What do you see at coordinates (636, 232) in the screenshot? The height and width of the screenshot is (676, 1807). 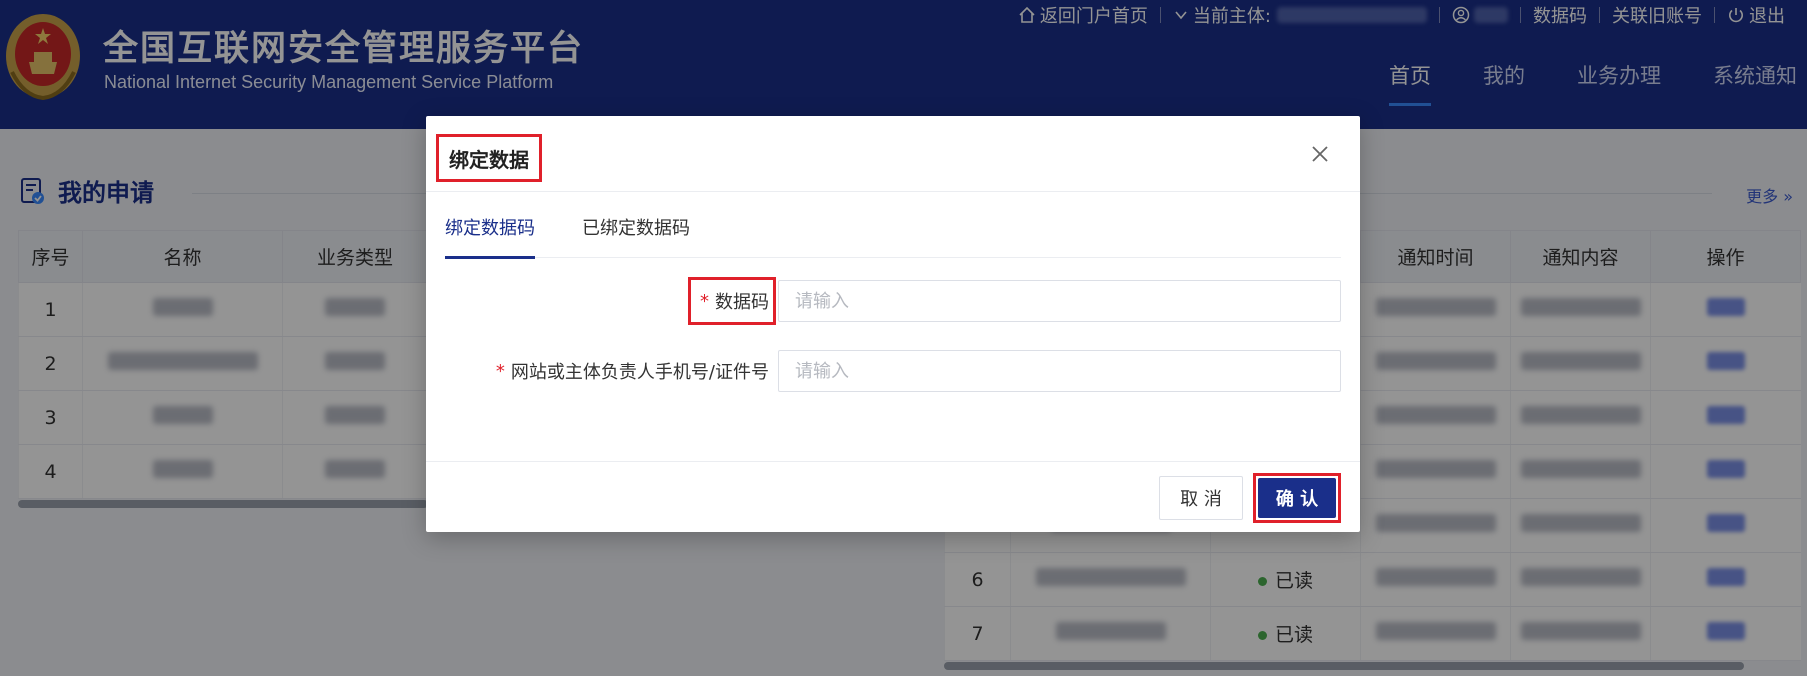 I see `tab-bound-data-codes: 已绑定数据码` at bounding box center [636, 232].